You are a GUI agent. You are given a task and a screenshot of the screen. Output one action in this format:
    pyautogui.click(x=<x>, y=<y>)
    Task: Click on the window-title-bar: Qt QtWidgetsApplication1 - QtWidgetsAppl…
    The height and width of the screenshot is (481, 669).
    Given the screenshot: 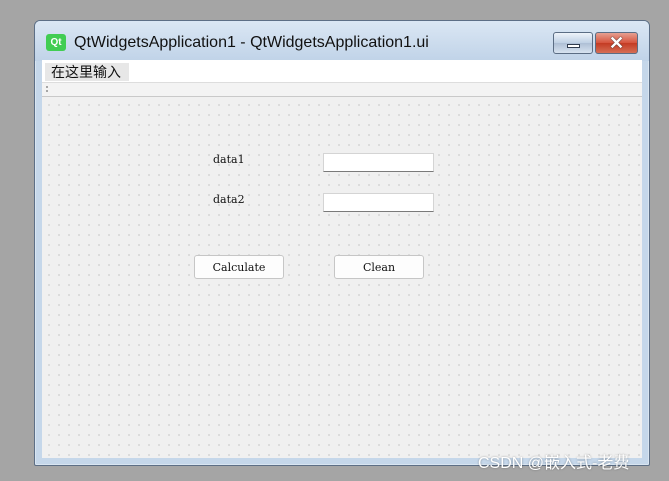 What is the action you would take?
    pyautogui.click(x=342, y=41)
    